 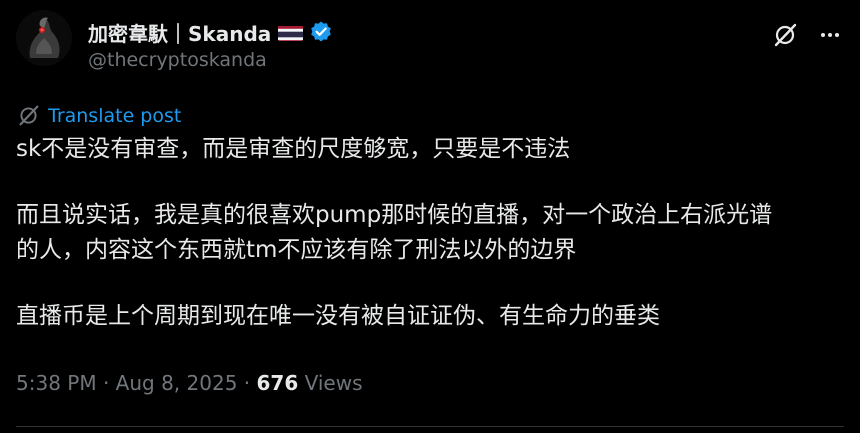 I want to click on translate-icon, so click(x=29, y=115).